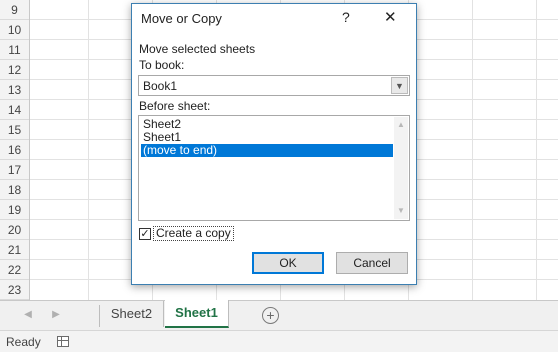  What do you see at coordinates (14, 130) in the screenshot?
I see `row-header: 15` at bounding box center [14, 130].